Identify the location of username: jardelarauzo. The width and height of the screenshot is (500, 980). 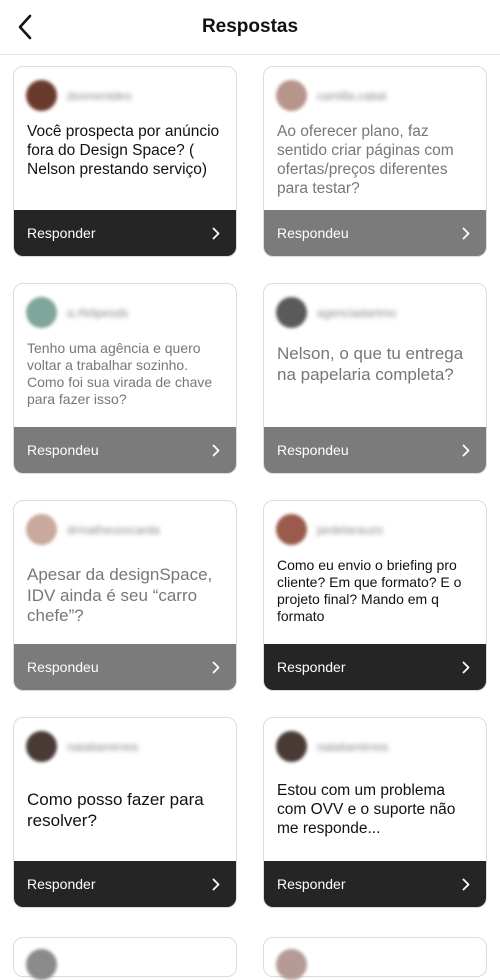
(350, 529).